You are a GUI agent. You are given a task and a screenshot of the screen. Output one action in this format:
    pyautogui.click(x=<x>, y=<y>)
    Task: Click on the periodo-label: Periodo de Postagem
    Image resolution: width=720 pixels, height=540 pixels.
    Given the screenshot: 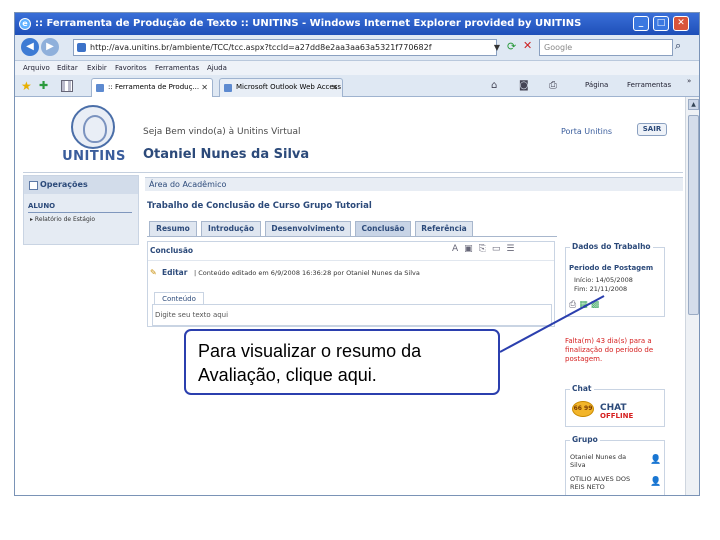 What is the action you would take?
    pyautogui.click(x=611, y=268)
    